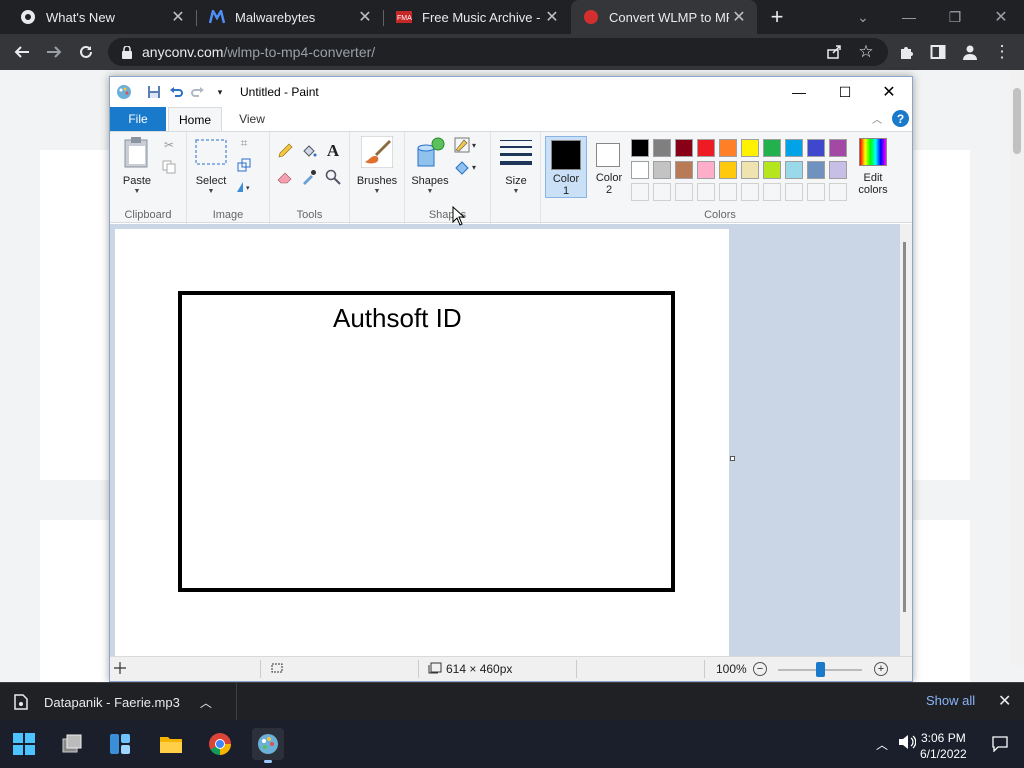 The height and width of the screenshot is (768, 1024). I want to click on group-brushes: Brushes ▼, so click(377, 178).